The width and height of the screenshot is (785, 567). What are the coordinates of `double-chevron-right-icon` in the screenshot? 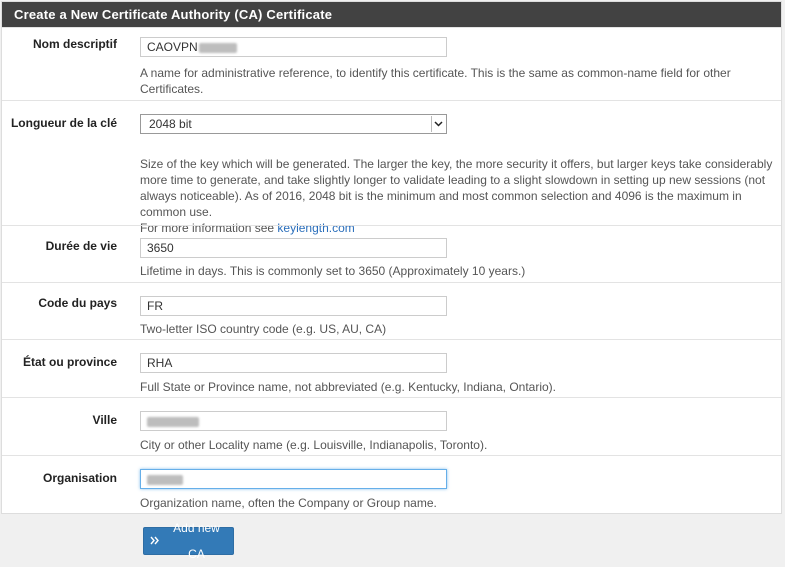 It's located at (155, 541).